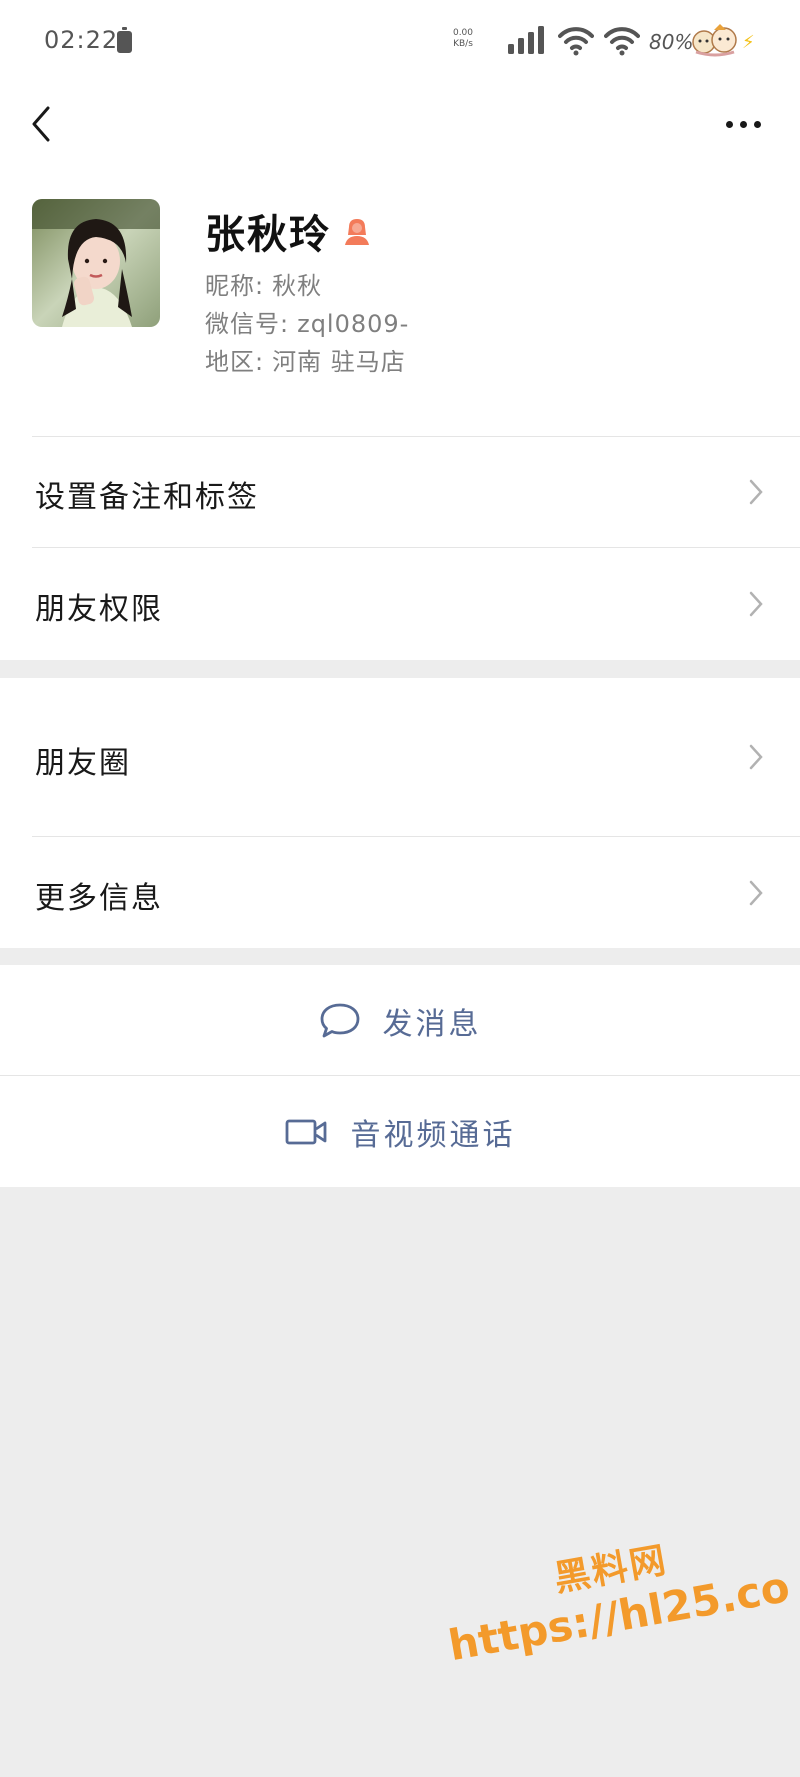 Image resolution: width=800 pixels, height=1777 pixels. What do you see at coordinates (147, 497) in the screenshot?
I see `menu-item-label: 设置备注和标签` at bounding box center [147, 497].